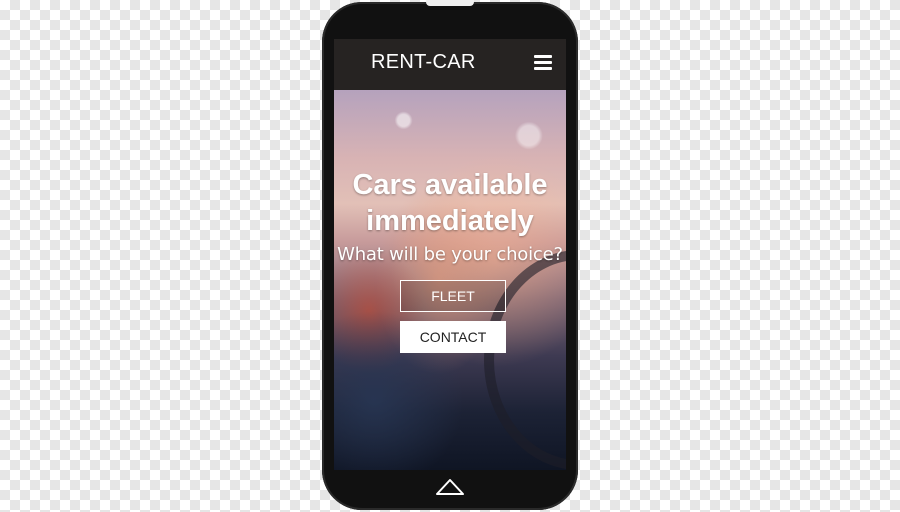 This screenshot has width=900, height=512. Describe the element at coordinates (450, 203) in the screenshot. I see `hero-headline: Cars available immediately` at that location.